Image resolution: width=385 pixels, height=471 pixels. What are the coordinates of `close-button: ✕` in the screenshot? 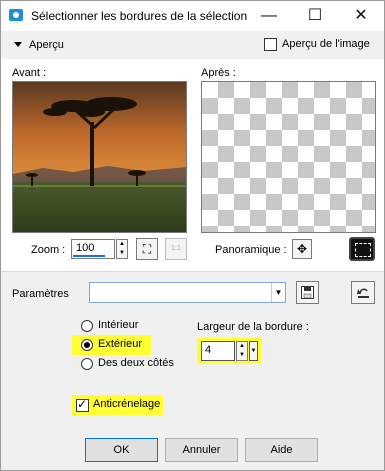 It's located at (361, 16).